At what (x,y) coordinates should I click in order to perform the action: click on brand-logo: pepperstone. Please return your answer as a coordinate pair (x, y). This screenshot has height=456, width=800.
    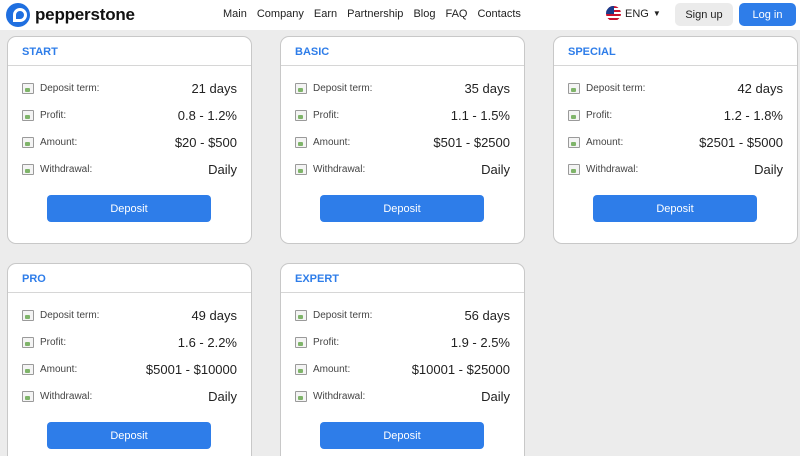
    Looking at the image, I should click on (70, 15).